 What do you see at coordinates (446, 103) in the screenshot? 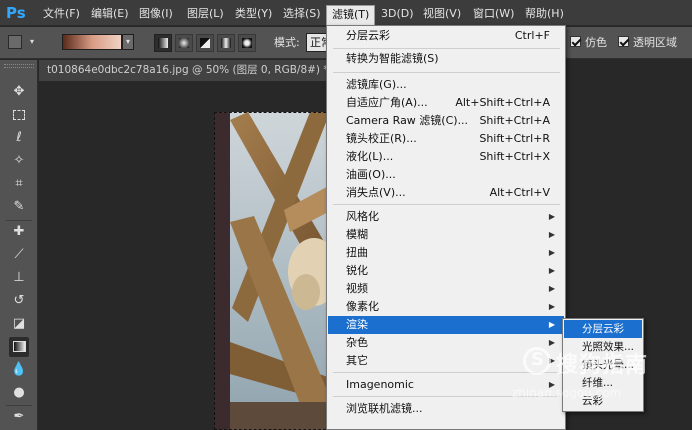
I see `filter-menu-item: 自适应广角(A)... Alt+Shift+Ctrl+A` at bounding box center [446, 103].